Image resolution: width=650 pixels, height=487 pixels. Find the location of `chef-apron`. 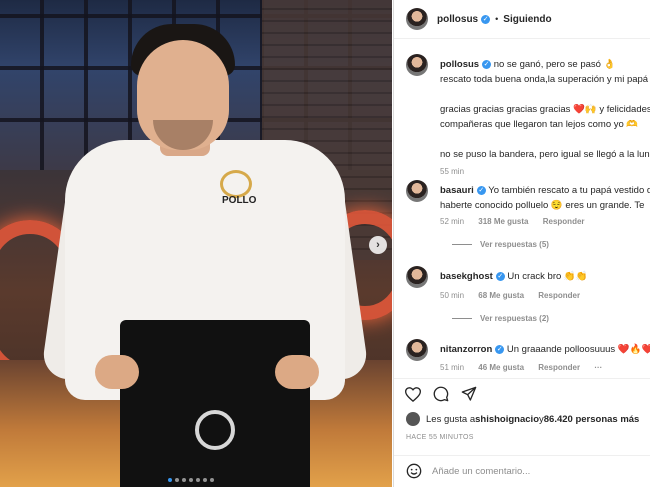

chef-apron is located at coordinates (215, 403).